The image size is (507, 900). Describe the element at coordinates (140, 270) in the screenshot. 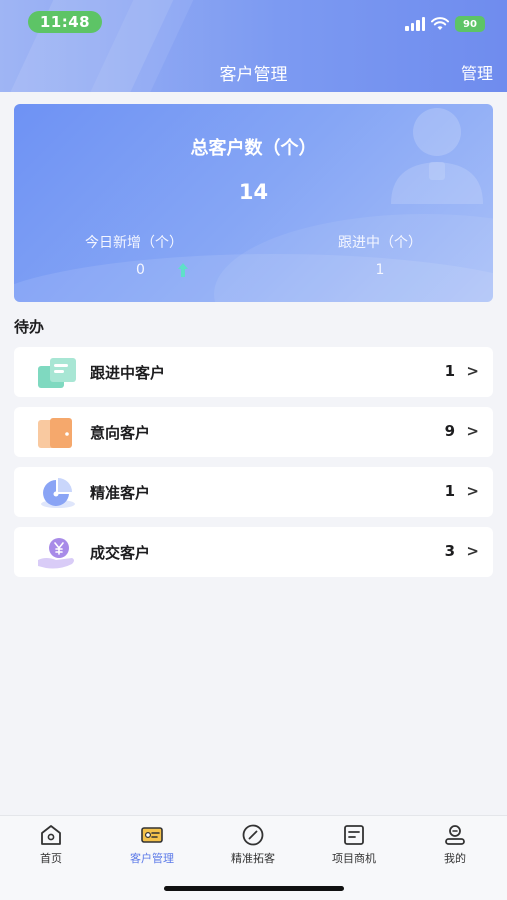

I see `today-new-value: 0` at that location.